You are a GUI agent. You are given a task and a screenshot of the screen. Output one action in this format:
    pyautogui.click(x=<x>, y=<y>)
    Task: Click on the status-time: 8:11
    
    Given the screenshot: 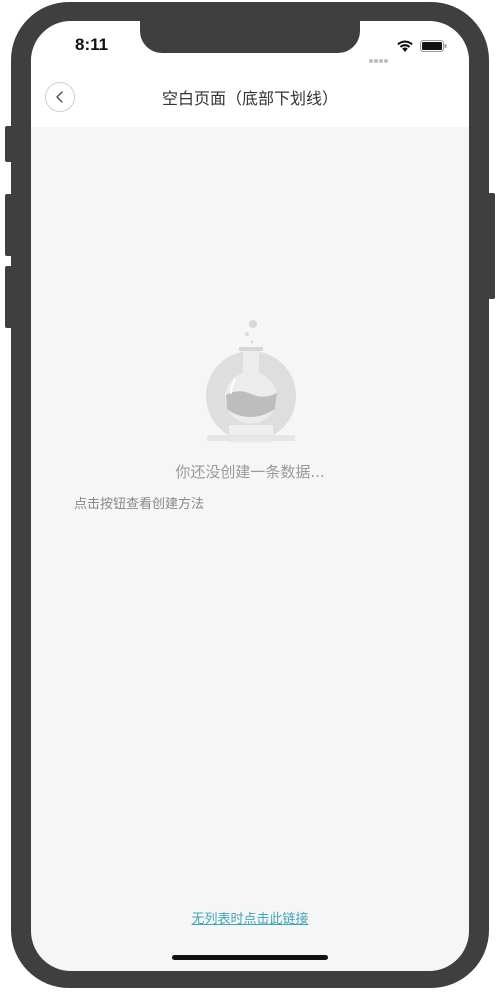 What is the action you would take?
    pyautogui.click(x=92, y=44)
    